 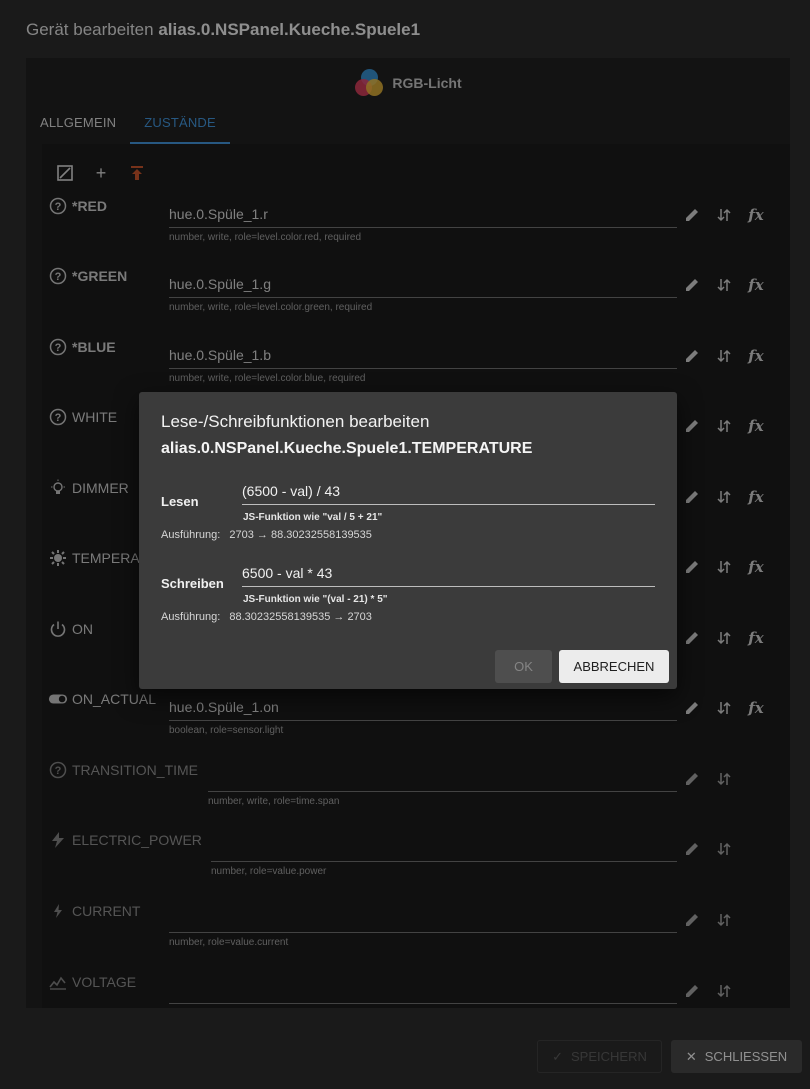 What do you see at coordinates (191, 535) in the screenshot?
I see `read-exec-label: Ausführung:` at bounding box center [191, 535].